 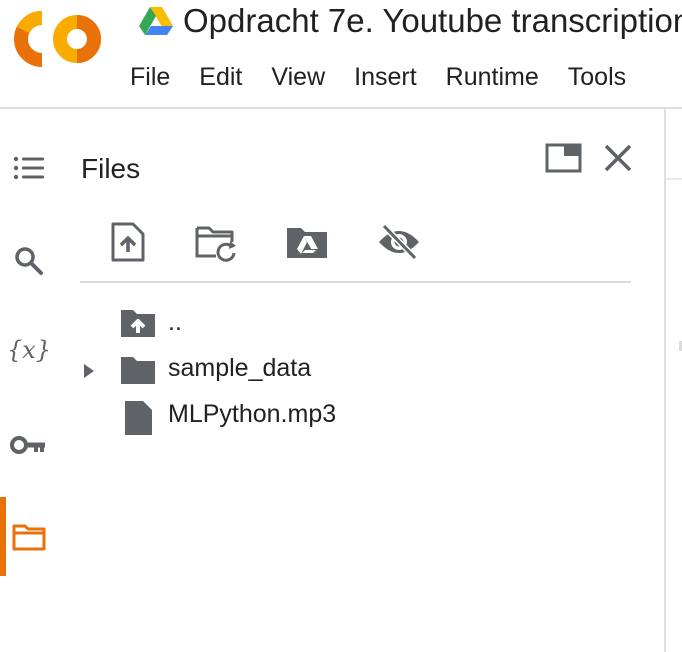 What do you see at coordinates (29, 445) in the screenshot?
I see `key-icon` at bounding box center [29, 445].